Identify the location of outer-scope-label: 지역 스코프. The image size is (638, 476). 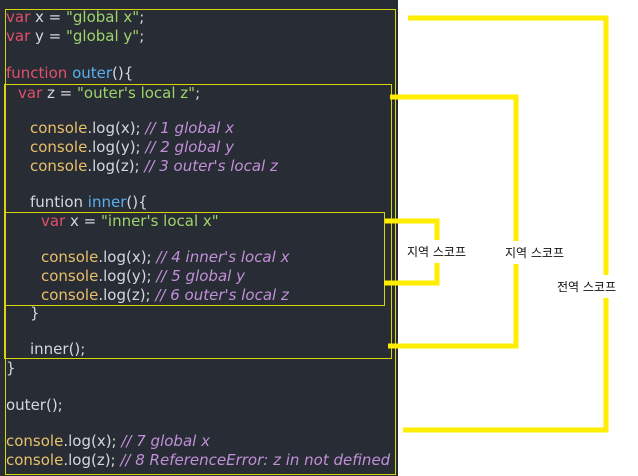
(535, 252).